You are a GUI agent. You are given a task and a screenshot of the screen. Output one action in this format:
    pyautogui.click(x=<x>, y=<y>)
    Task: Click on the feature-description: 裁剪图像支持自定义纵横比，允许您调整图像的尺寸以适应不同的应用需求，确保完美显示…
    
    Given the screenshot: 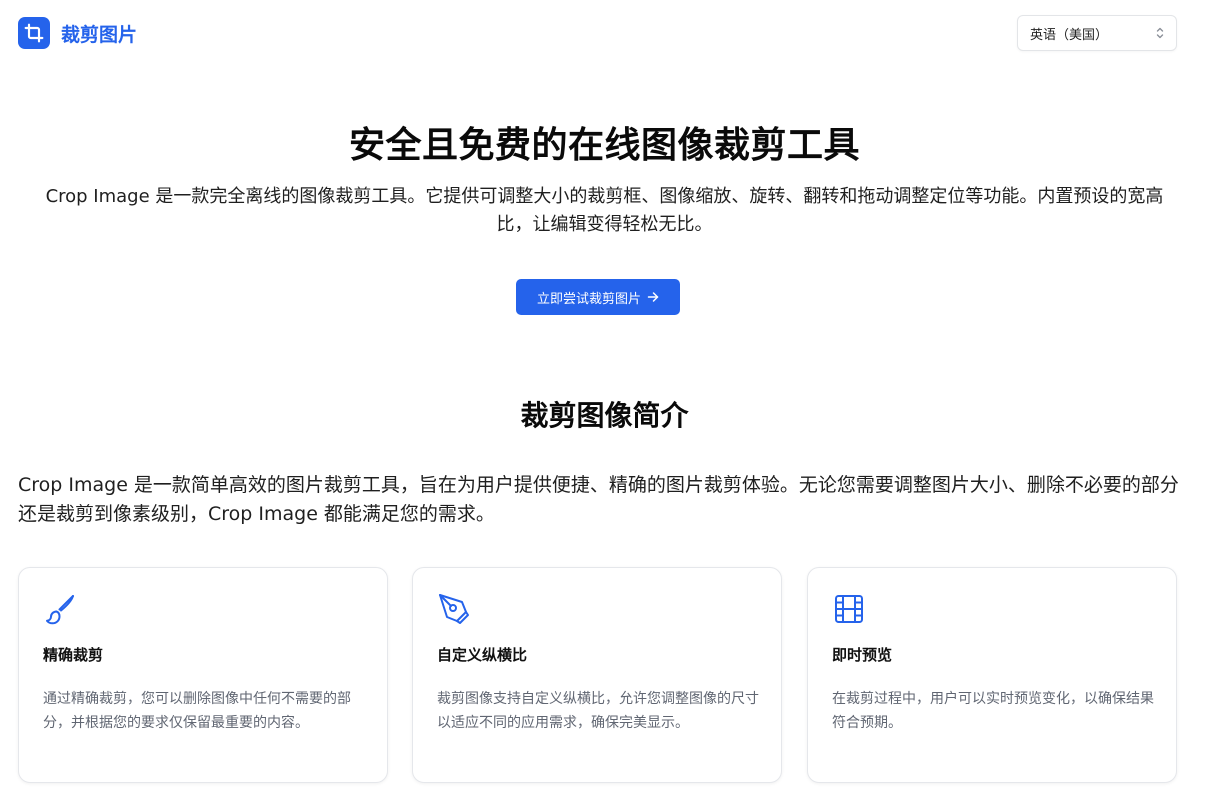 What is the action you would take?
    pyautogui.click(x=598, y=711)
    